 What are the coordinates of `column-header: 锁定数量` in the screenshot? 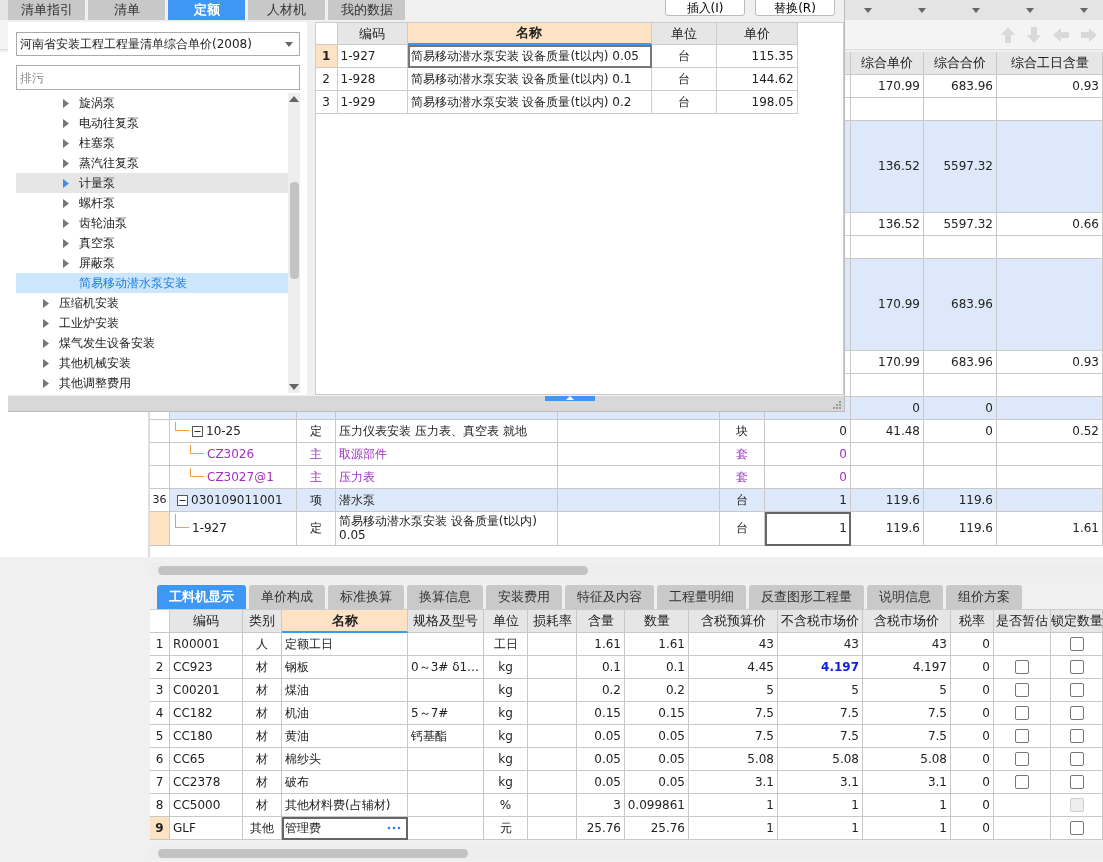 It's located at (1077, 621).